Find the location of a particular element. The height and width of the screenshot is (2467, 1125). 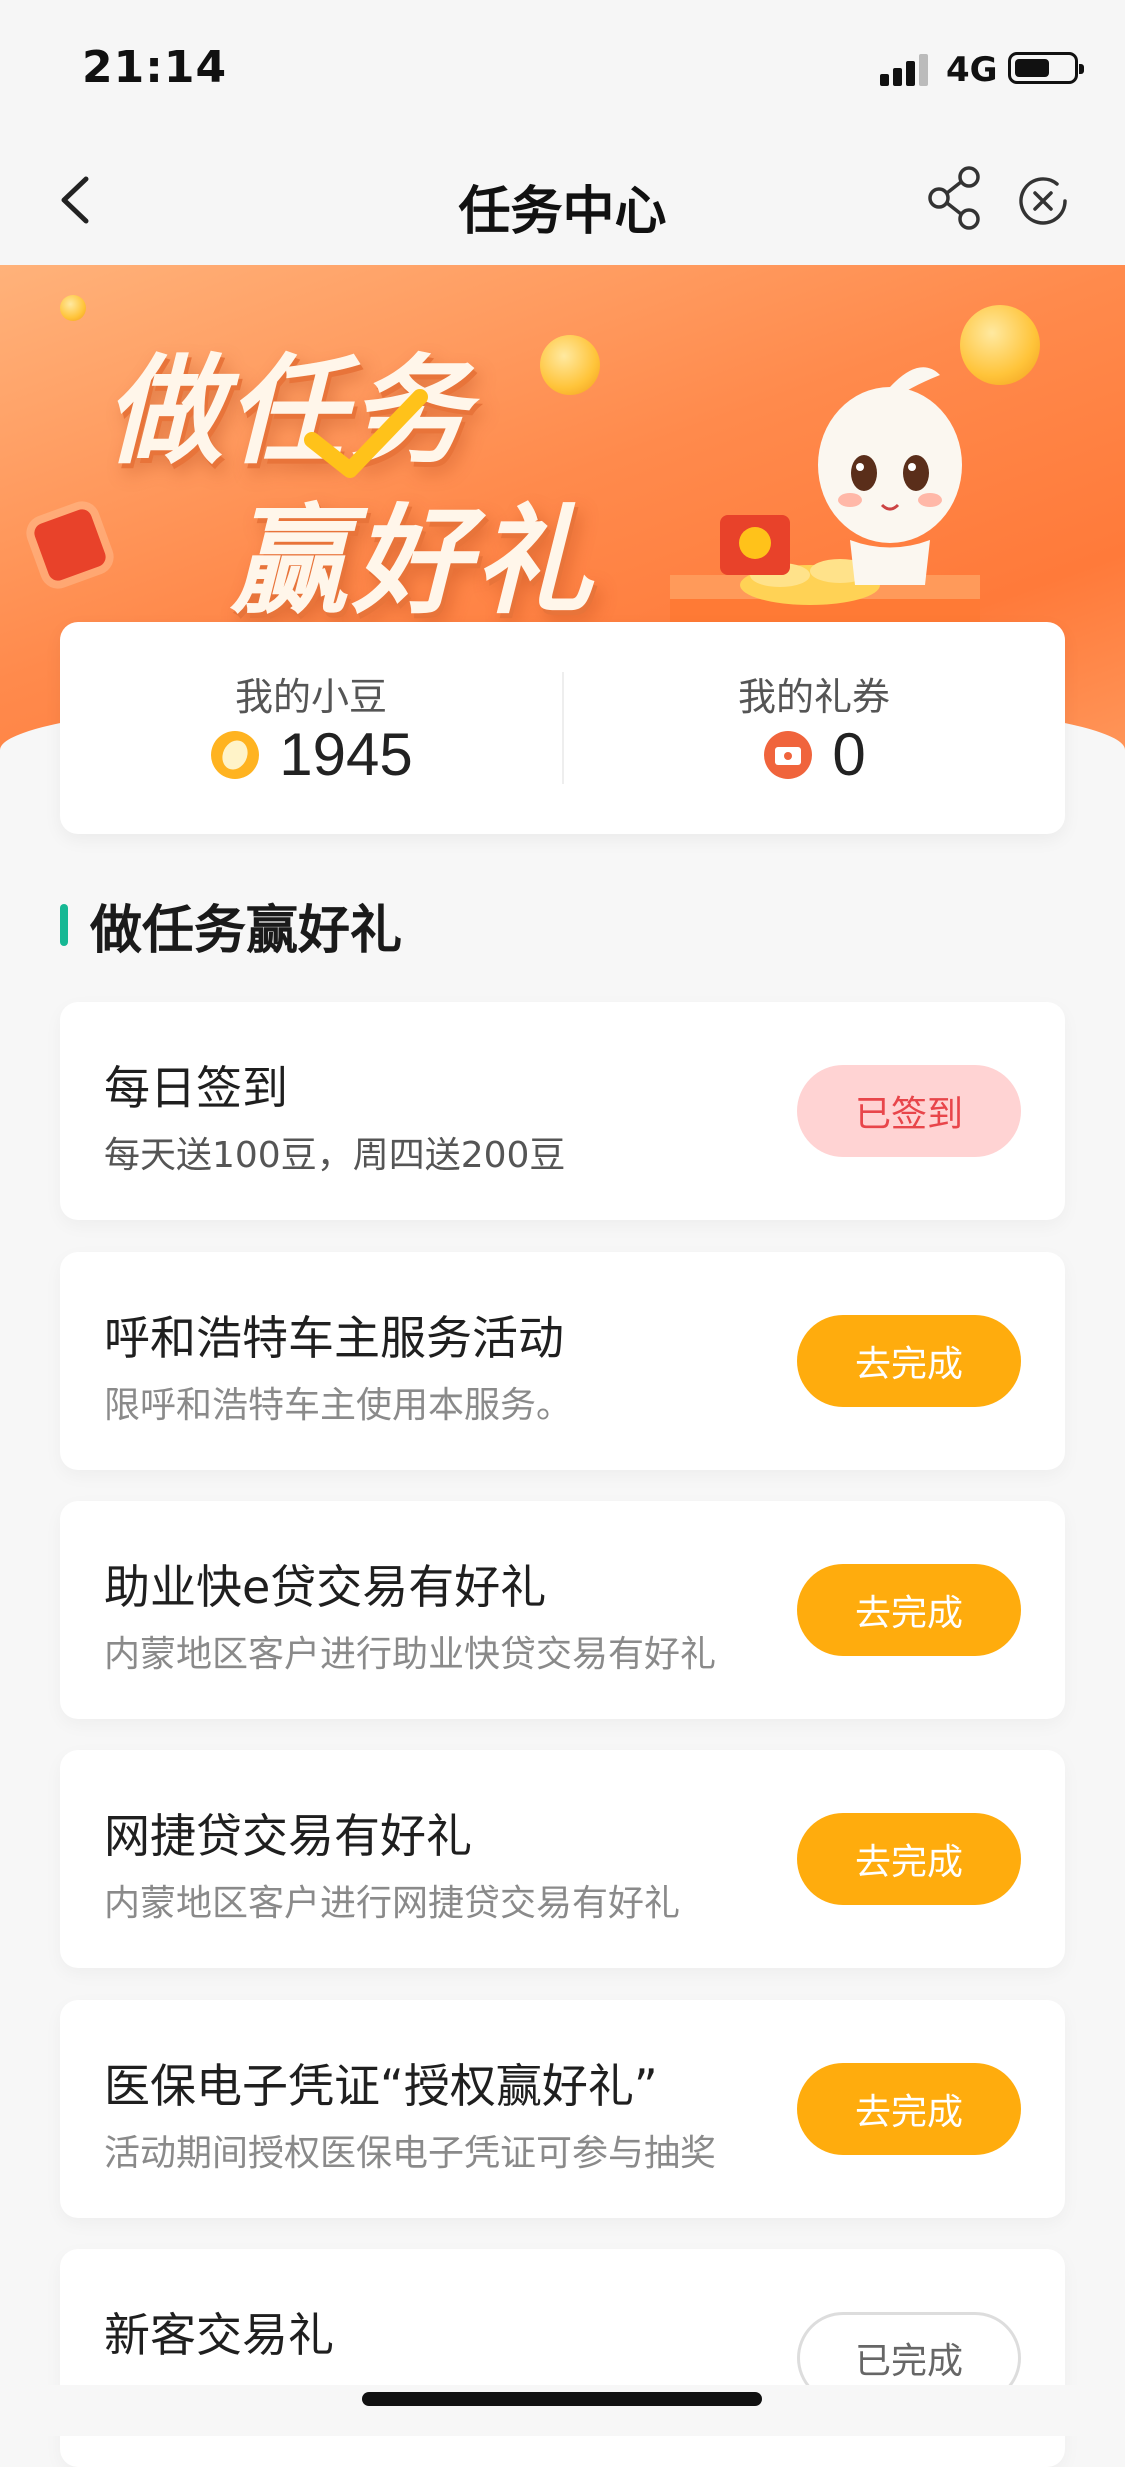

coupons-value: 0 is located at coordinates (849, 754).